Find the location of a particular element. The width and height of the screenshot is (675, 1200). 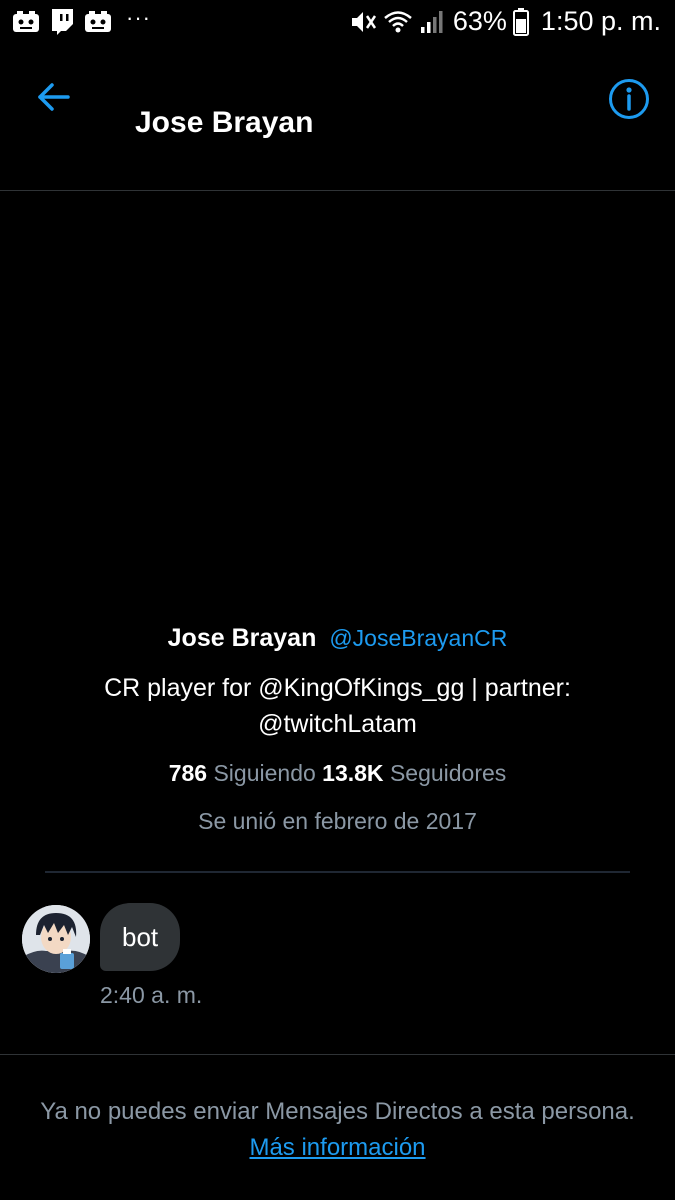

info-button is located at coordinates (629, 99).